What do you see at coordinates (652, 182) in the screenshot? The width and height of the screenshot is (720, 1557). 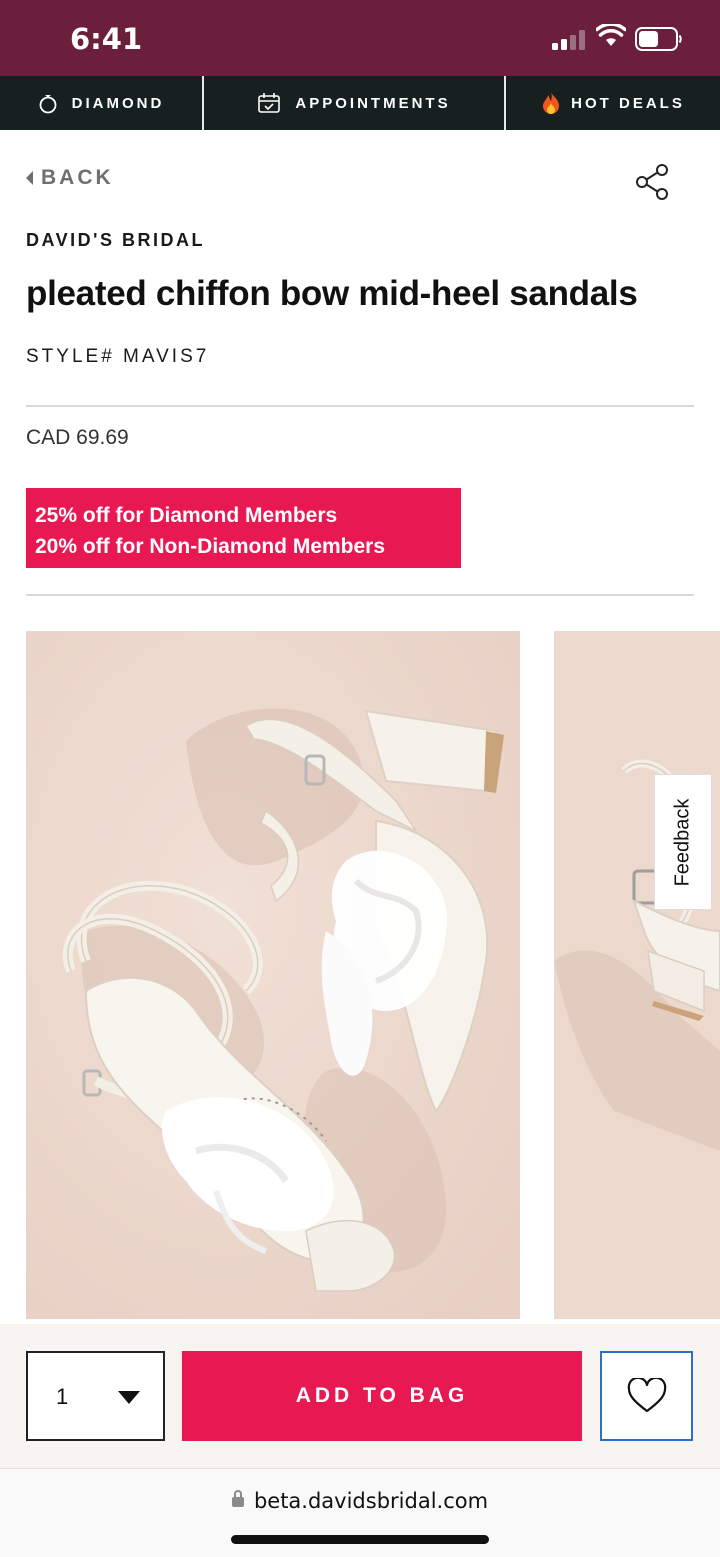 I see `share-icon` at bounding box center [652, 182].